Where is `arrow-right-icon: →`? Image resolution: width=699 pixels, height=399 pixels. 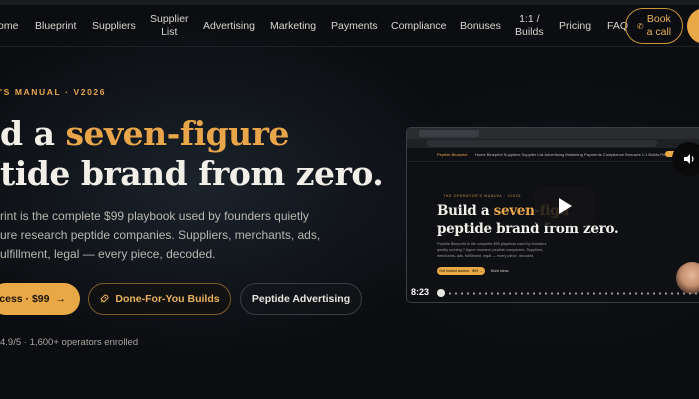 arrow-right-icon: → is located at coordinates (61, 299).